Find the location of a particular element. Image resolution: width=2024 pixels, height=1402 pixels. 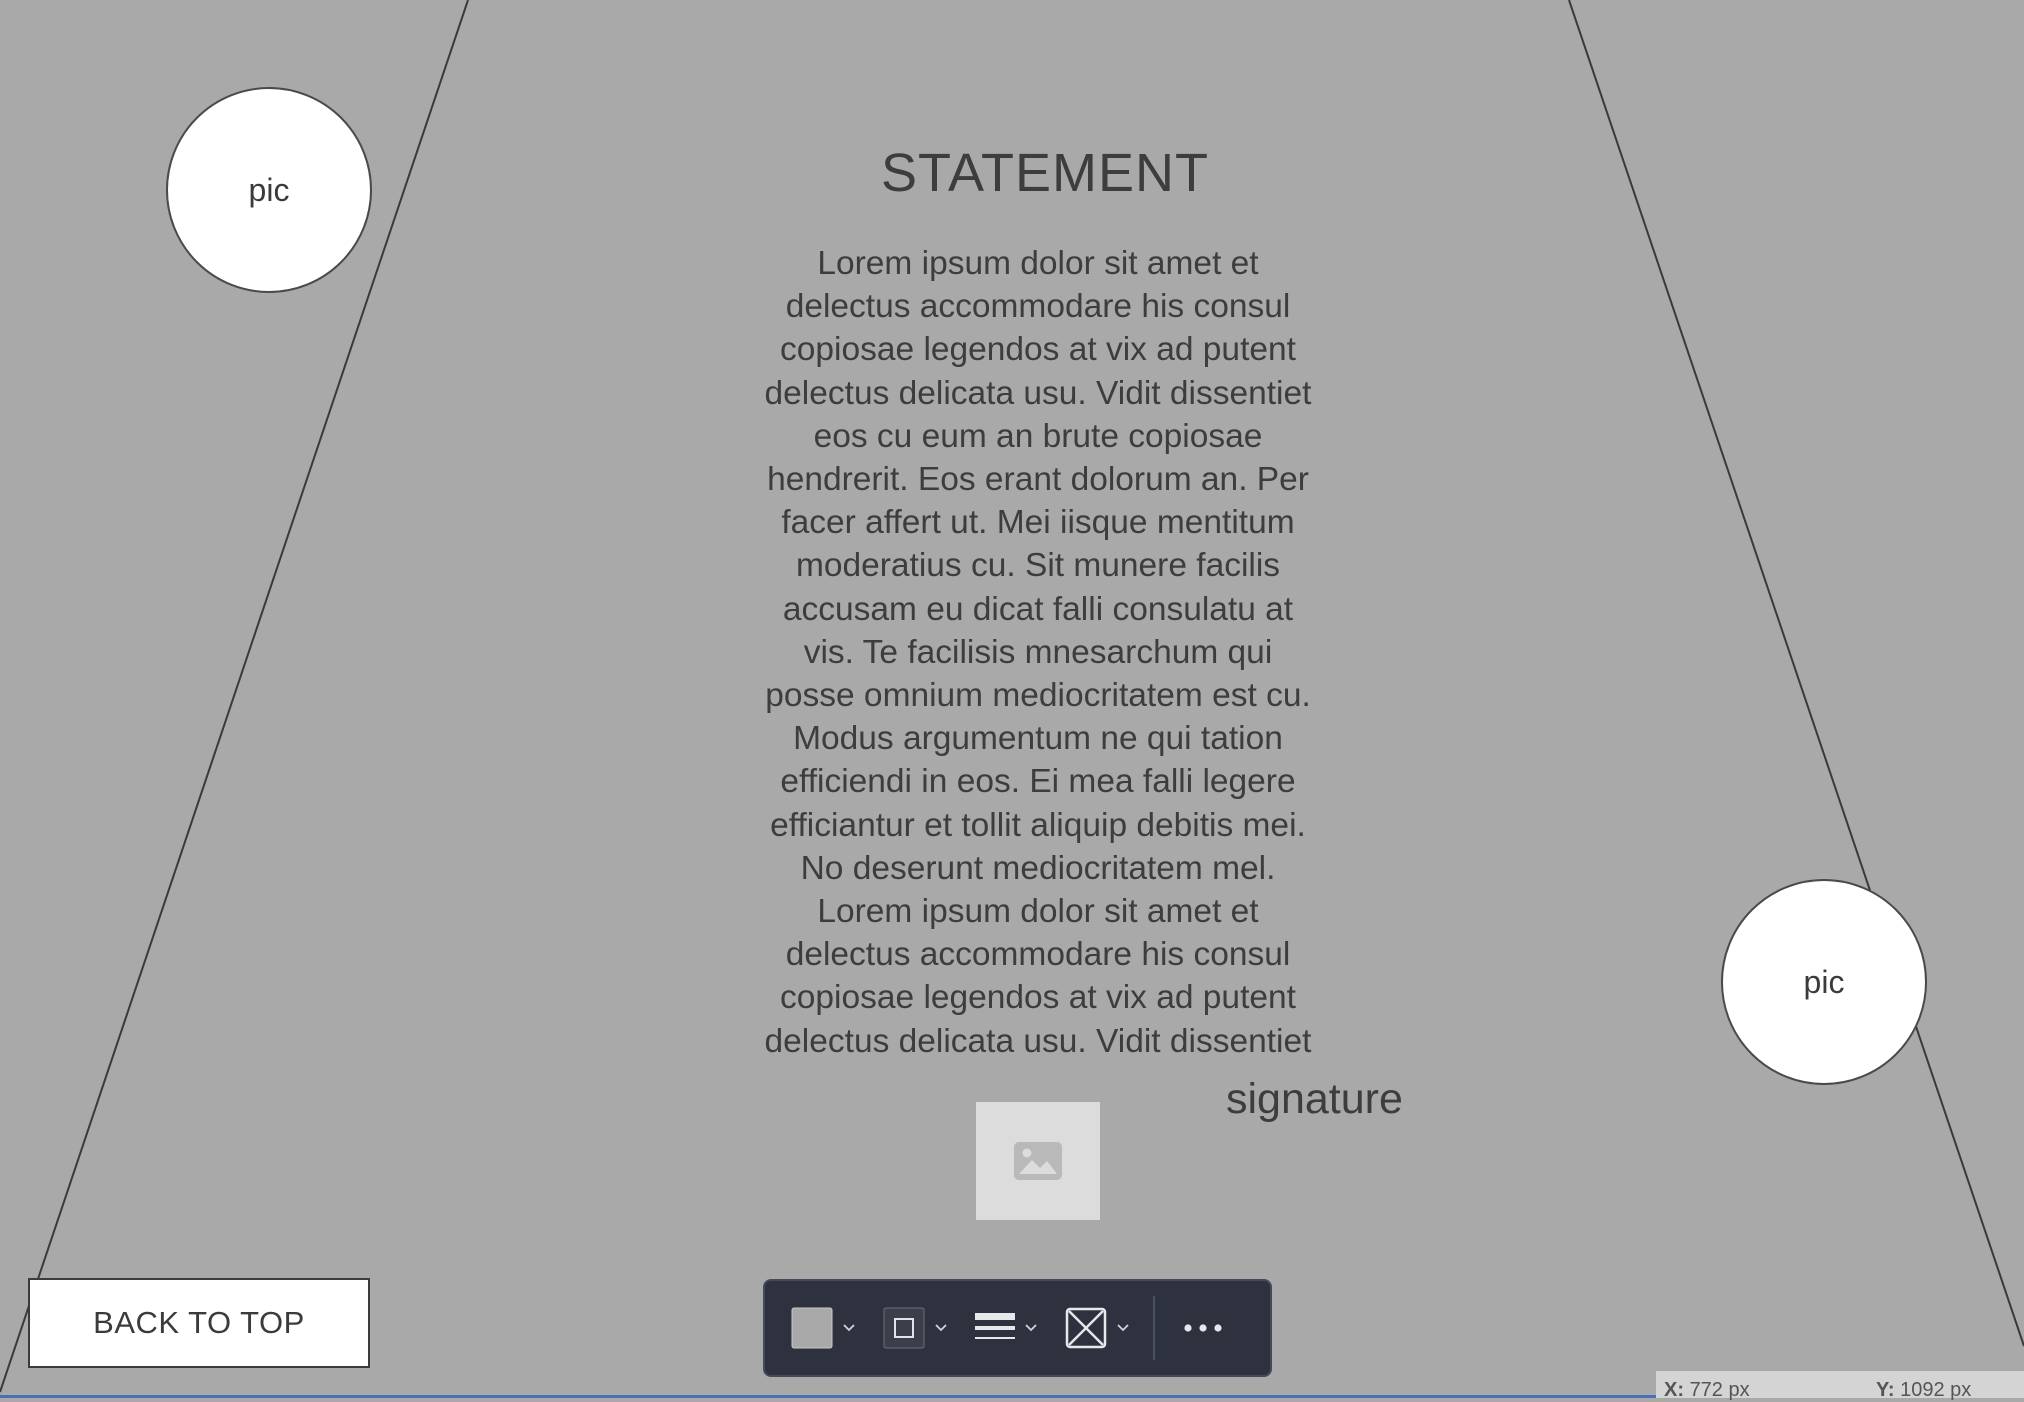

back-to-top-button: BACK TO TOP is located at coordinates (199, 1323).